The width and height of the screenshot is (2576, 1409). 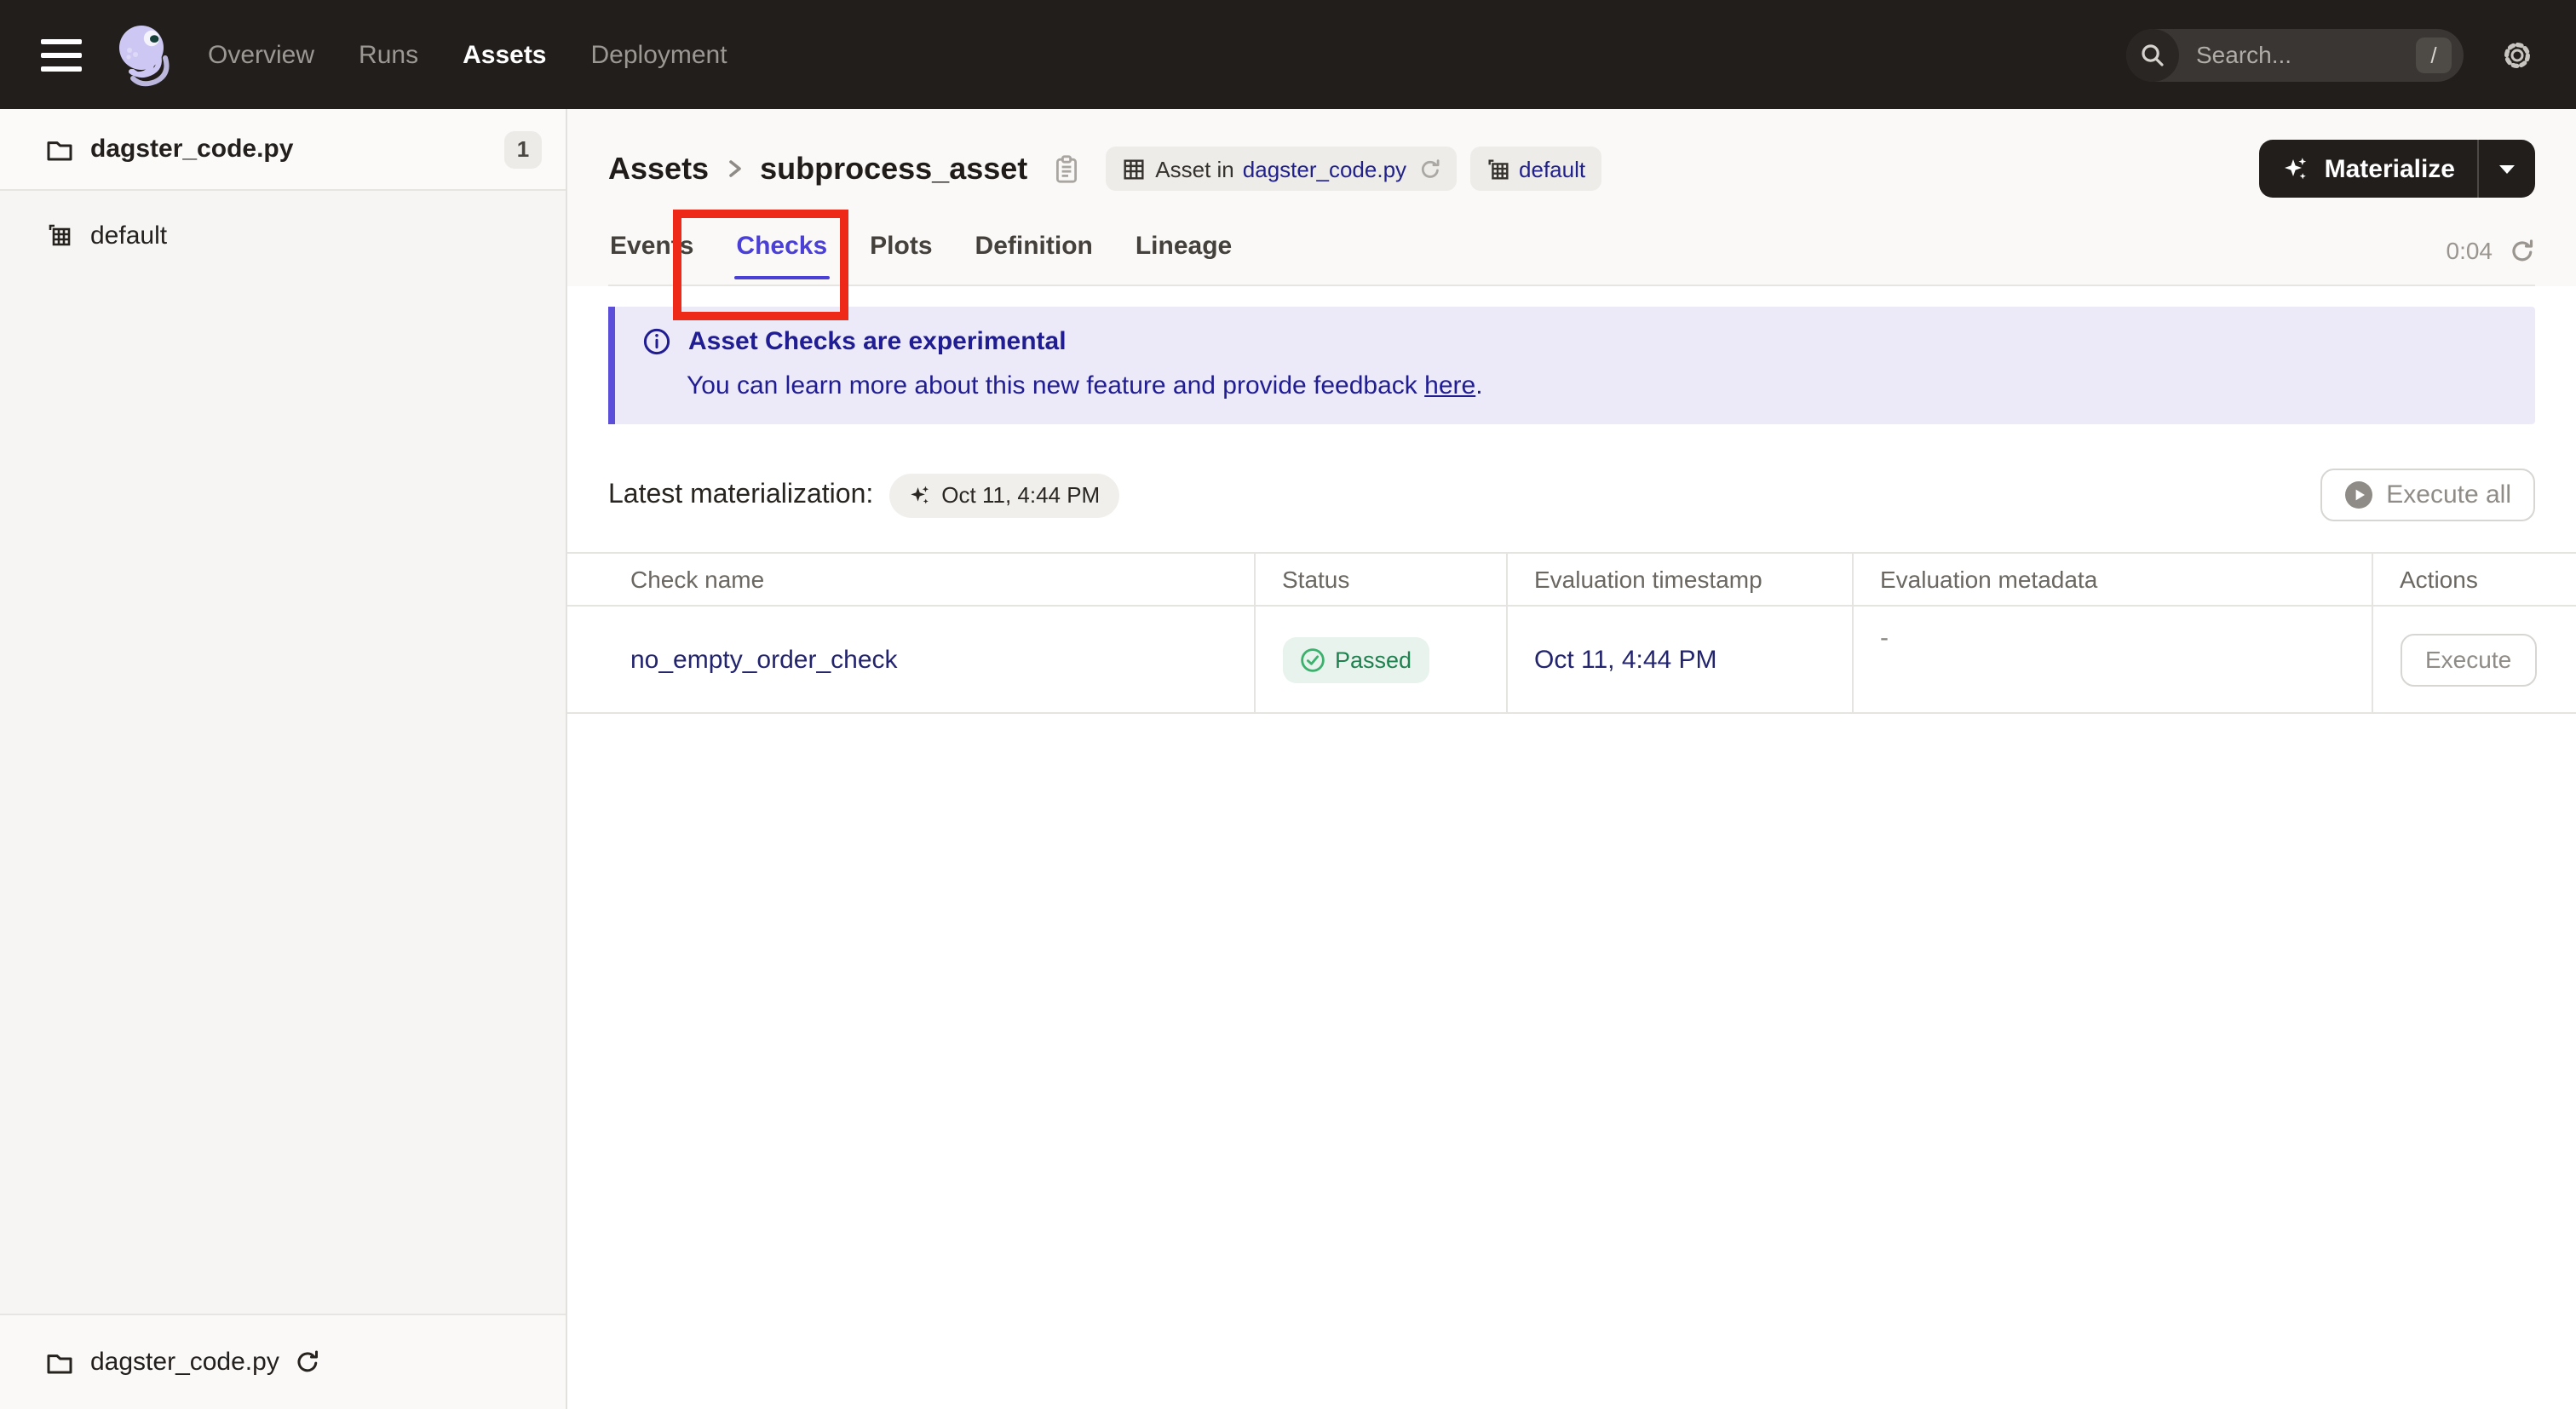 I want to click on sidebar-item-dagster-code: dagster_code.py 1, so click(x=283, y=150).